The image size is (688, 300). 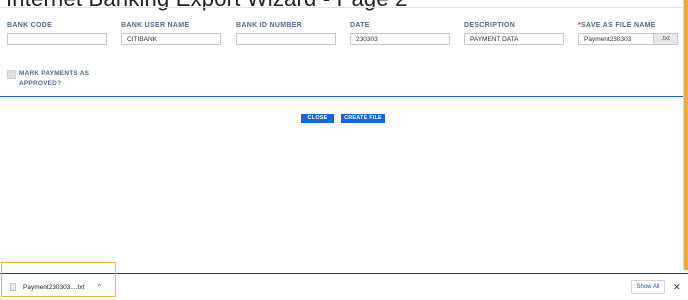 I want to click on section-divider, so click(x=341, y=96).